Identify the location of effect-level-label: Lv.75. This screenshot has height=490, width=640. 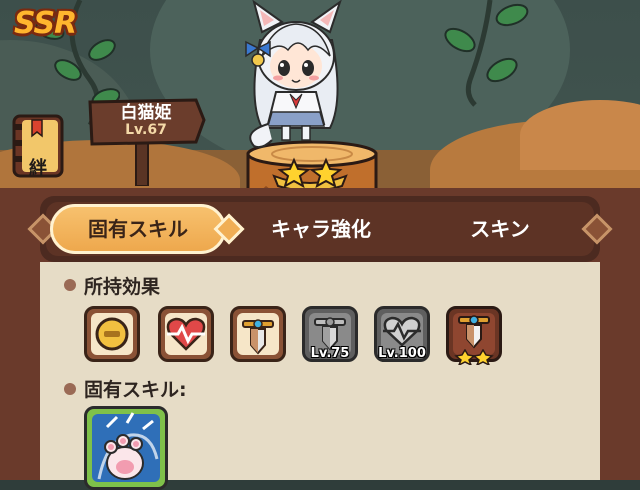
(330, 353).